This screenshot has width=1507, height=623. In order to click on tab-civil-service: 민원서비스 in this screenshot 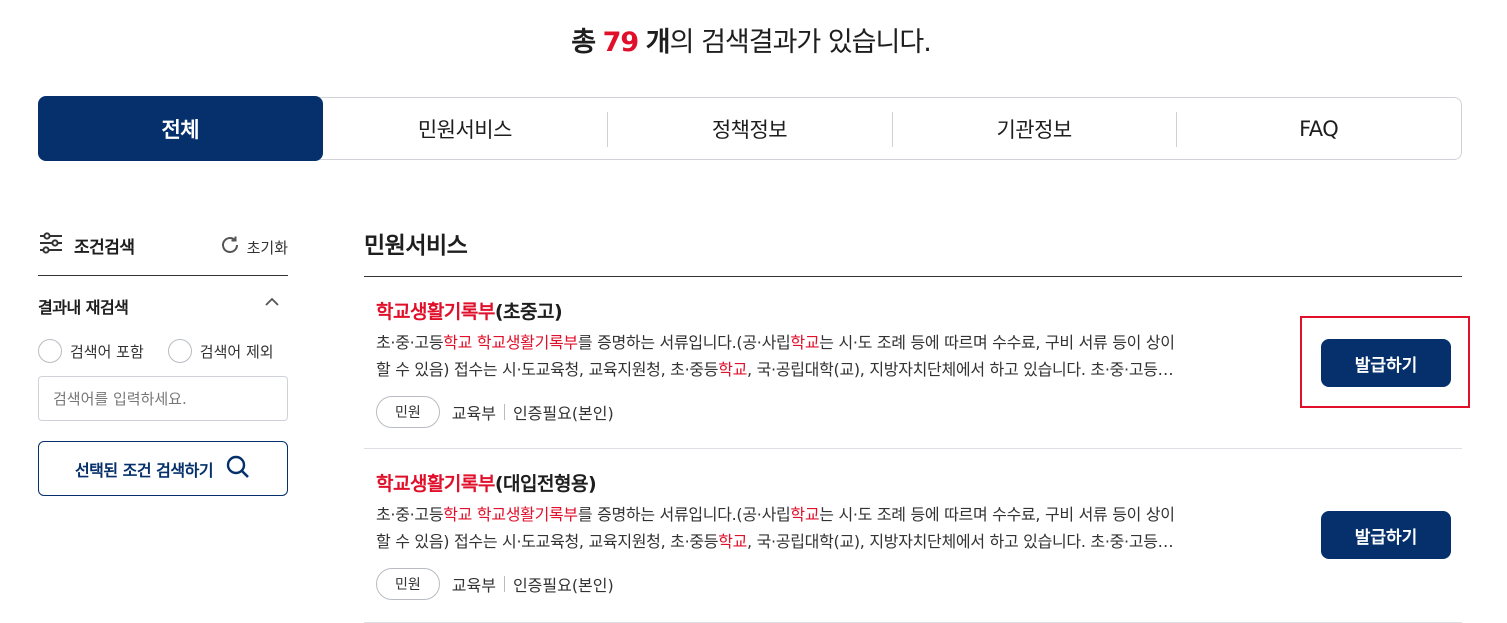, I will do `click(465, 128)`.